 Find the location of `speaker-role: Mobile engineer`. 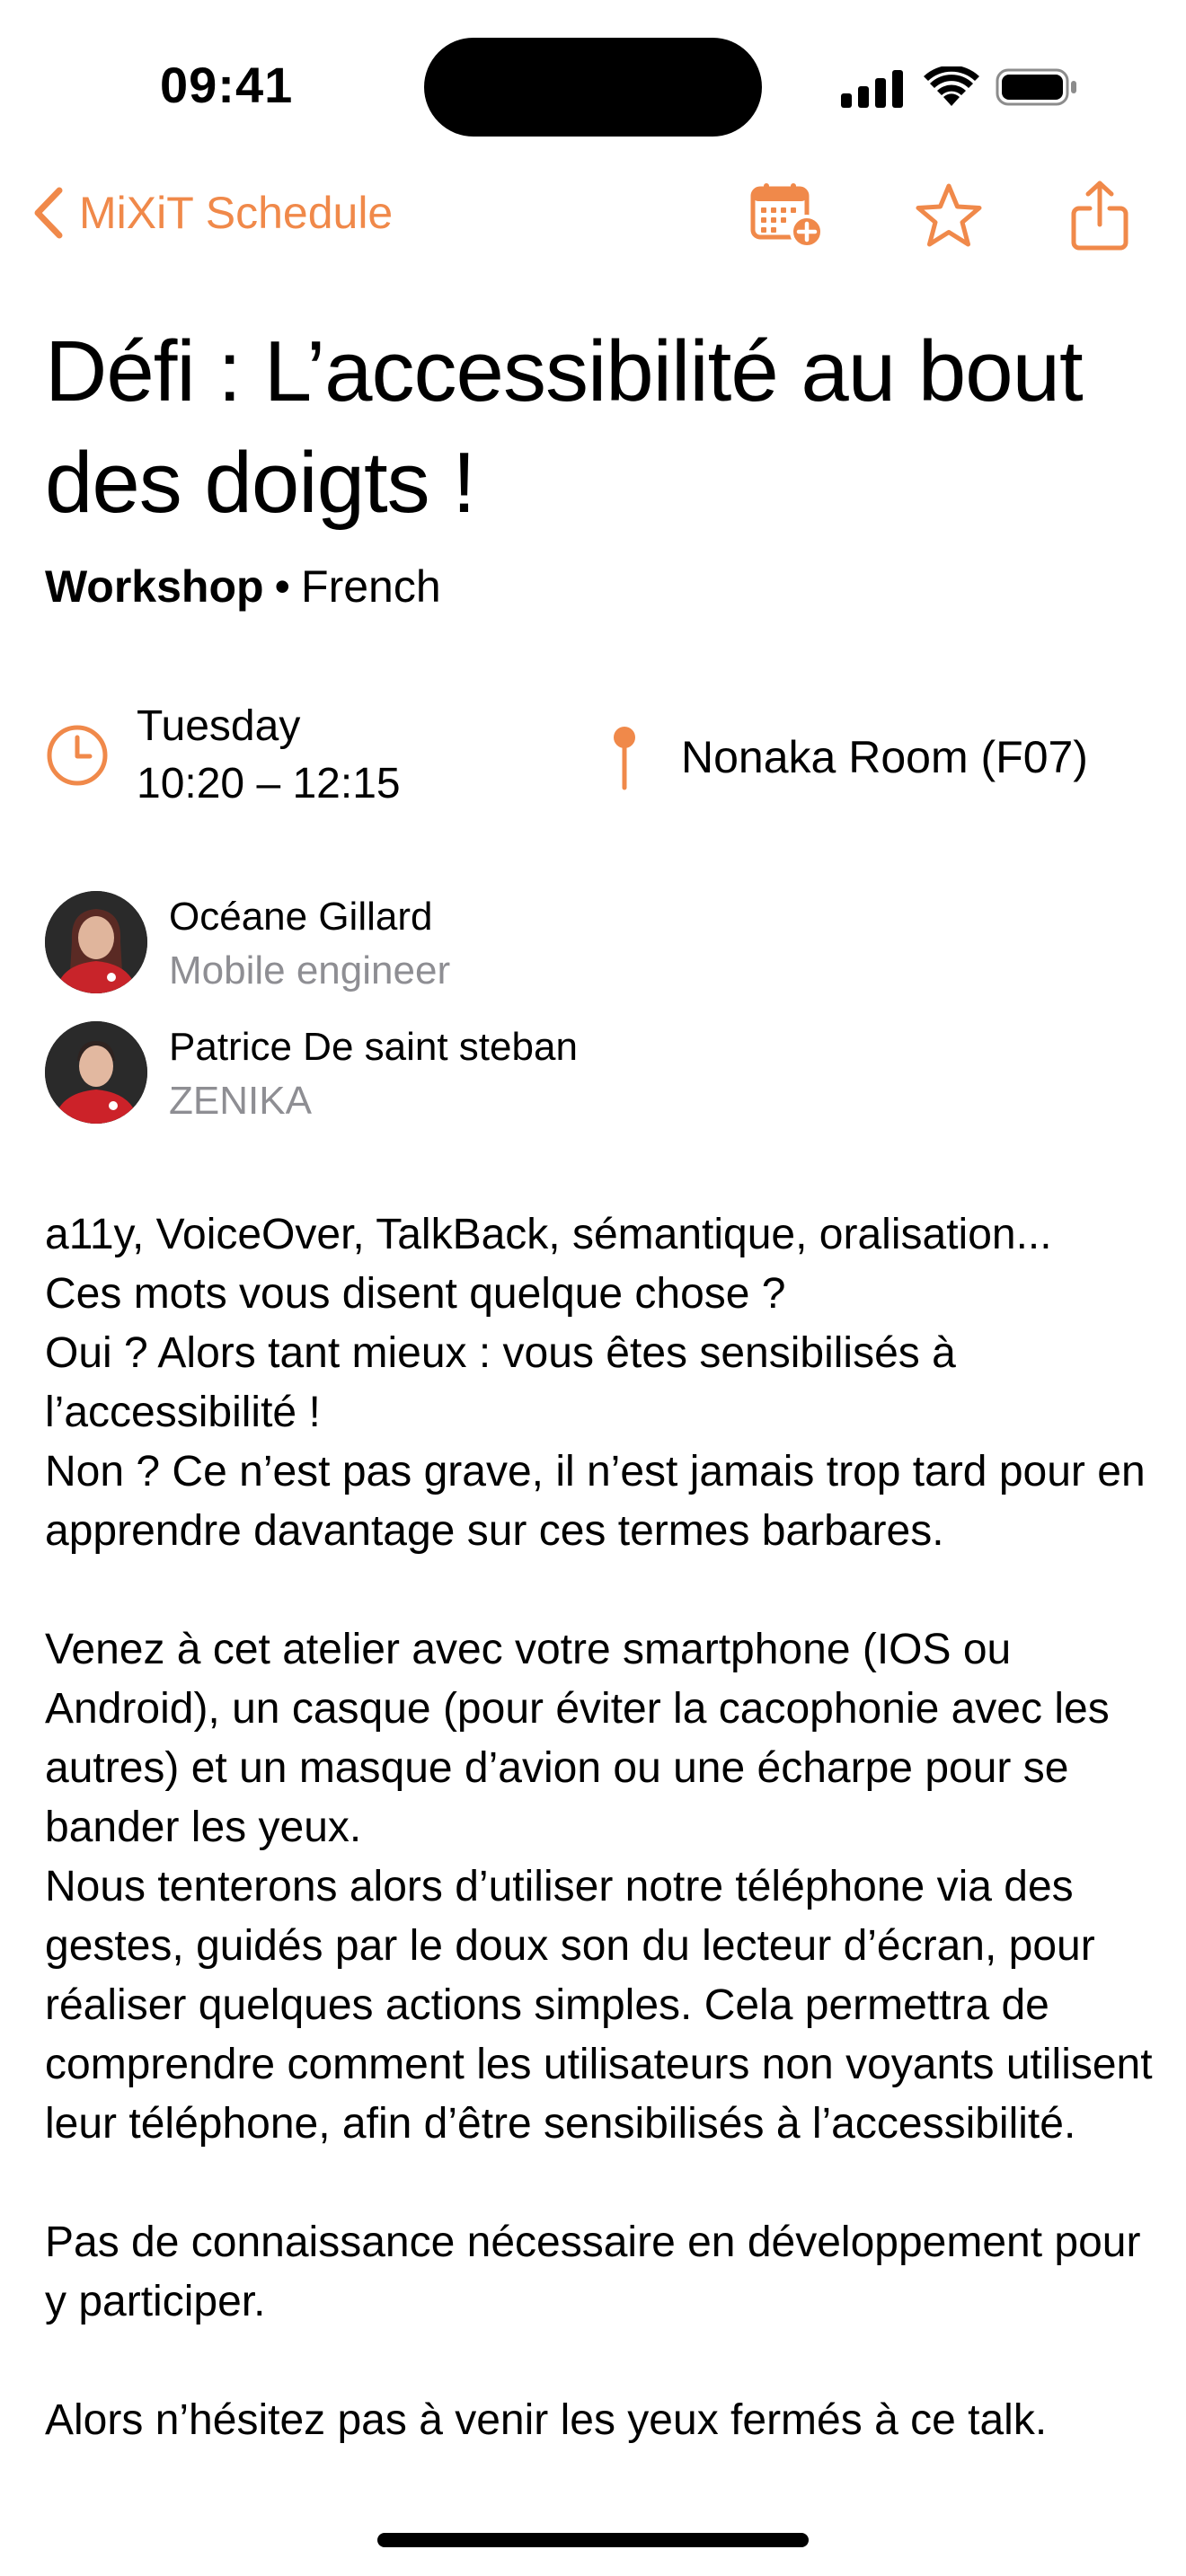

speaker-role: Mobile engineer is located at coordinates (310, 970).